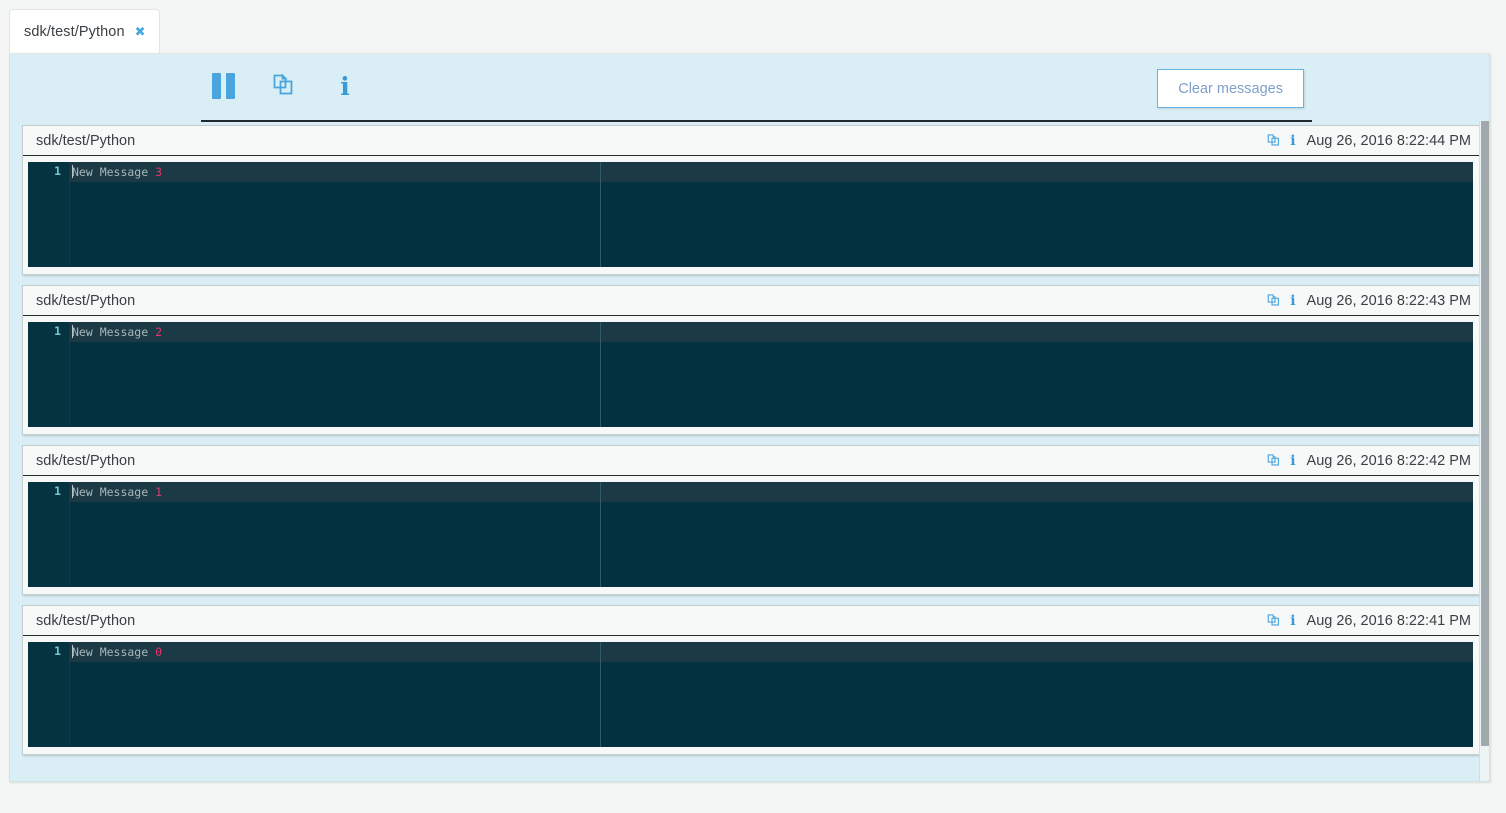  Describe the element at coordinates (159, 652) in the screenshot. I see `code-number: 0` at that location.